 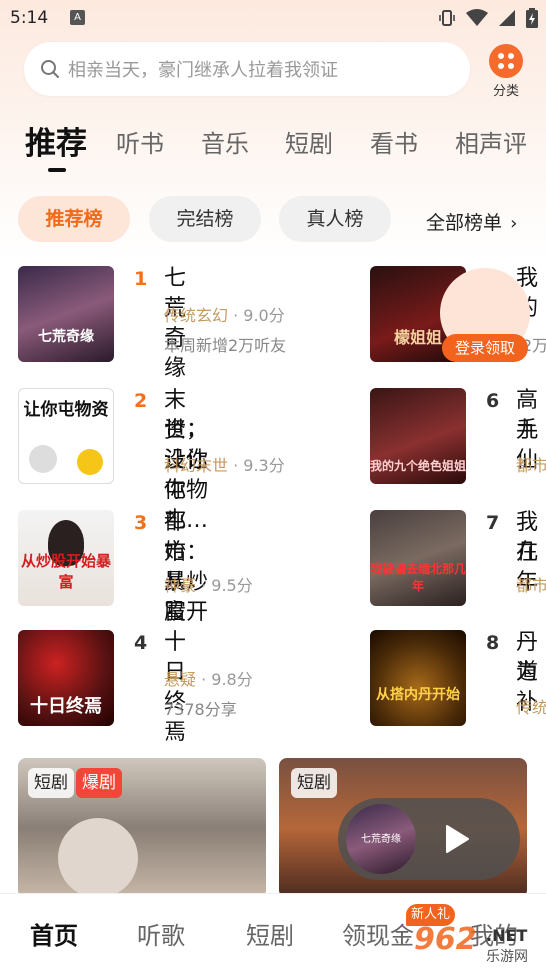 What do you see at coordinates (224, 315) in the screenshot?
I see `book-meta: 传统玄幻 · 9.0分` at bounding box center [224, 315].